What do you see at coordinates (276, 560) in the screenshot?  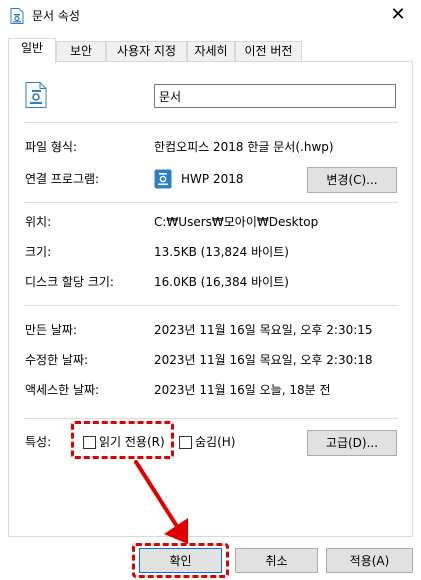 I see `cancel-button: 취소` at bounding box center [276, 560].